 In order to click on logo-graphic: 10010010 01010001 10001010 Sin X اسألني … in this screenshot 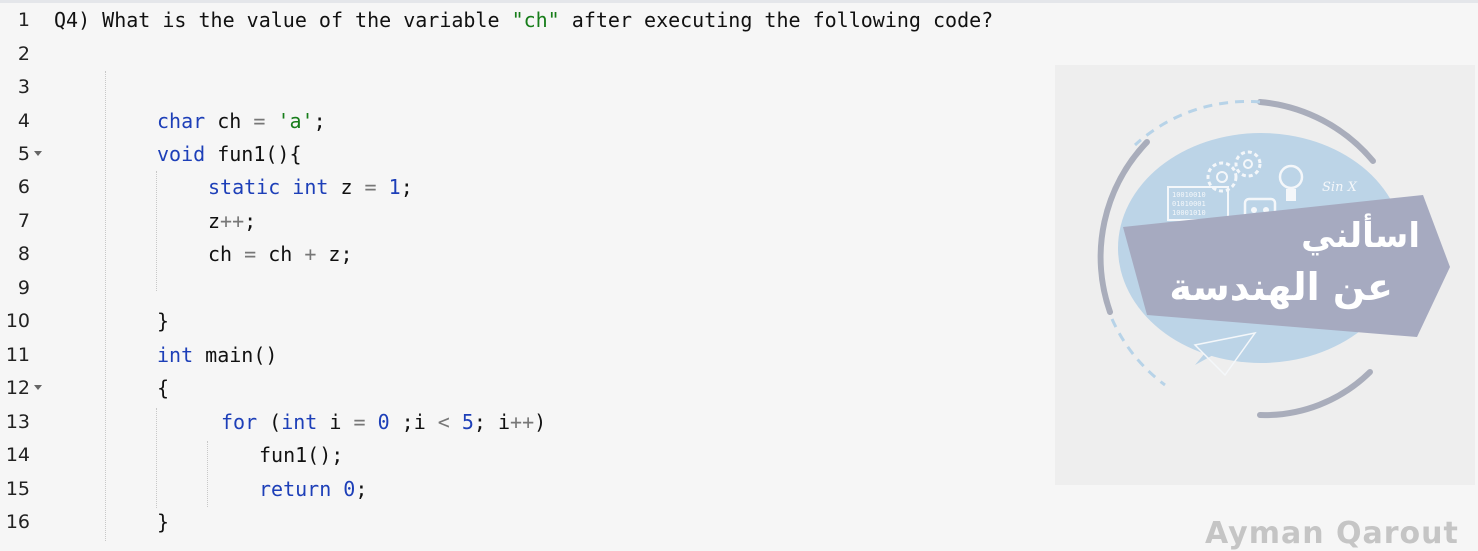, I will do `click(1273, 259)`.